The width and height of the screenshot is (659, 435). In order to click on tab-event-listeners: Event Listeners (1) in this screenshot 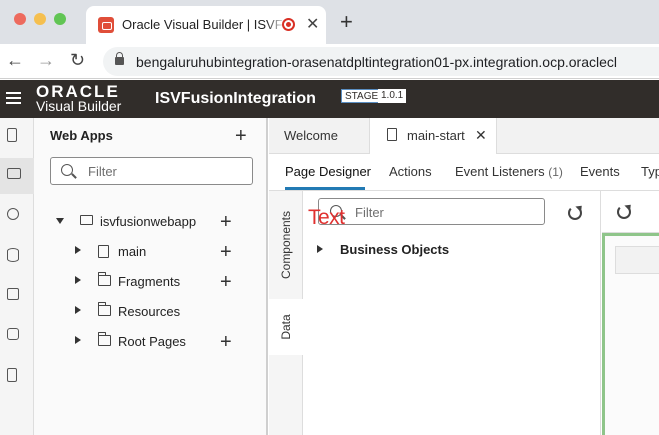, I will do `click(509, 171)`.